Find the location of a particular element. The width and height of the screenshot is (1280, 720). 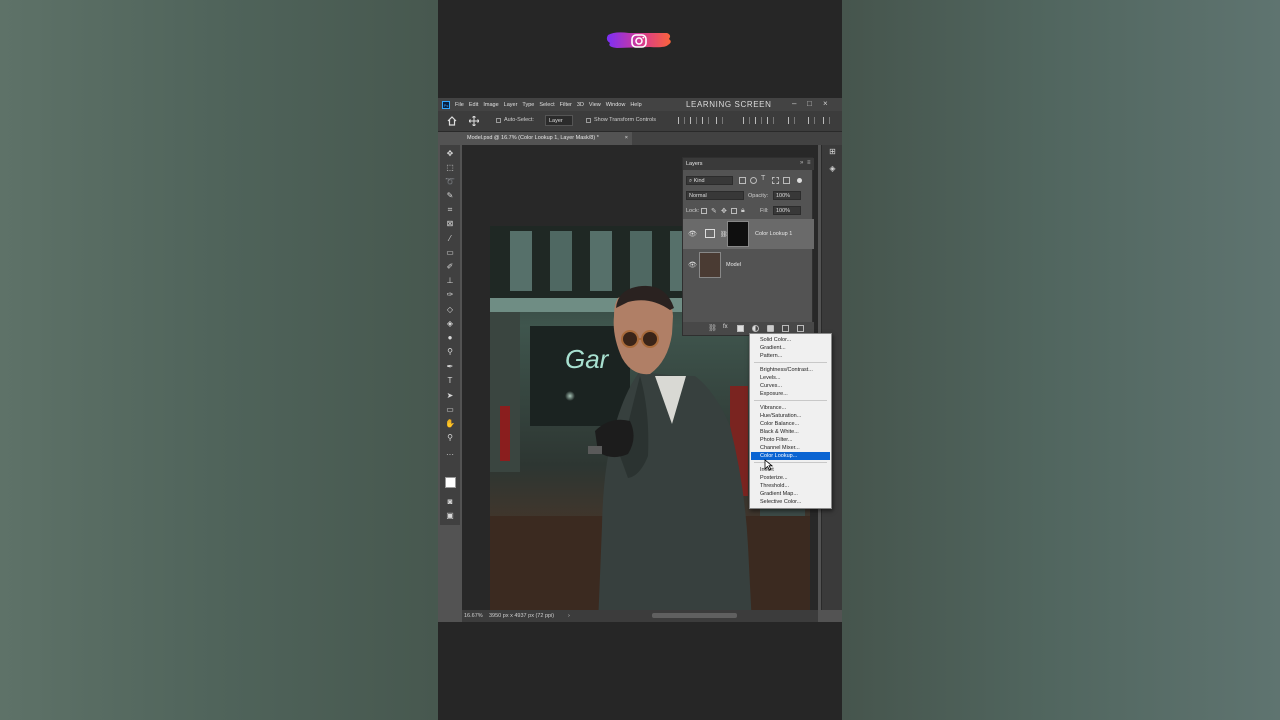

fill-field: 100% is located at coordinates (787, 210).